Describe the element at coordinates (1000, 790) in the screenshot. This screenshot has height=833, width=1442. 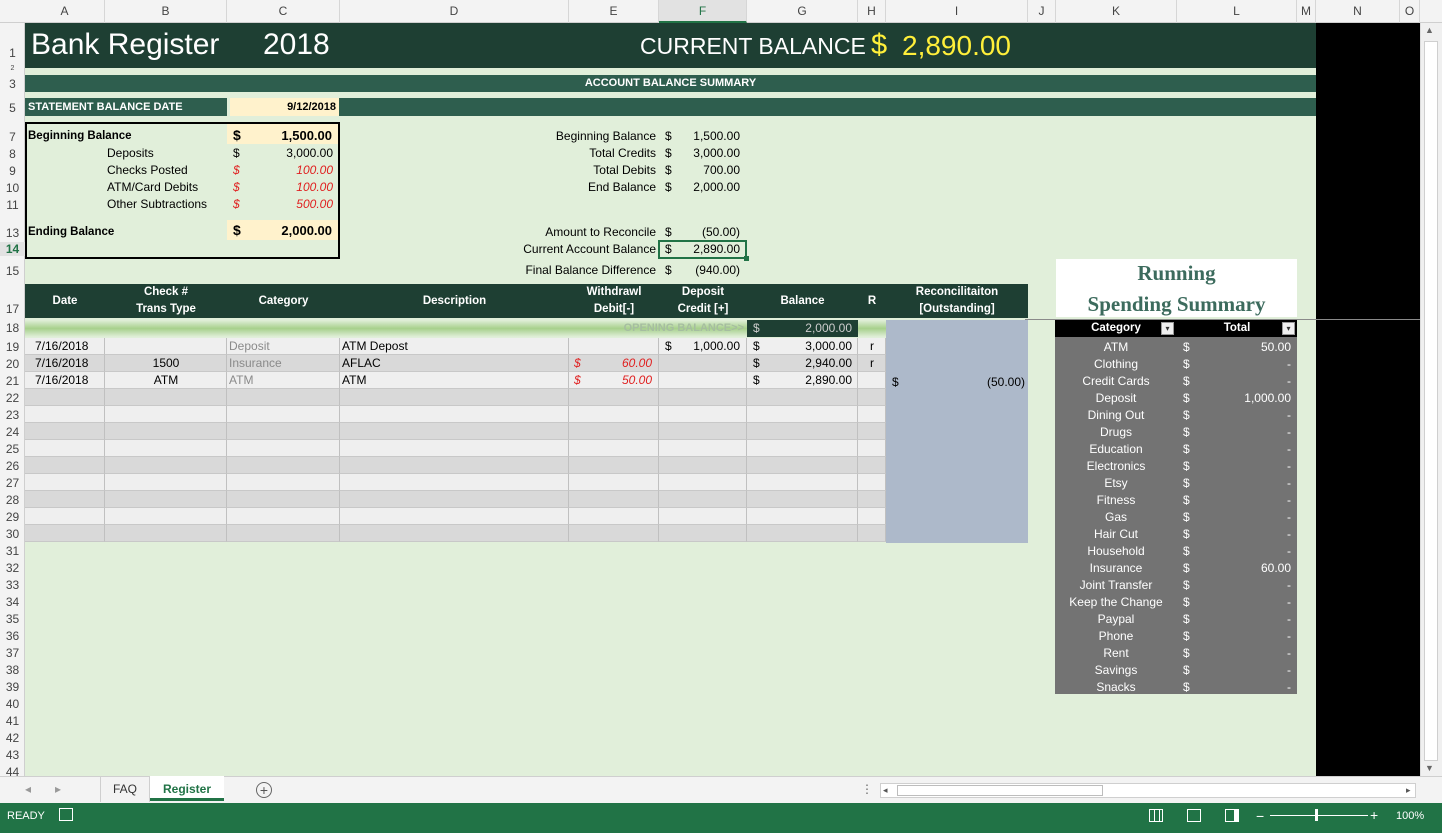
I see `hscroll-thumb` at that location.